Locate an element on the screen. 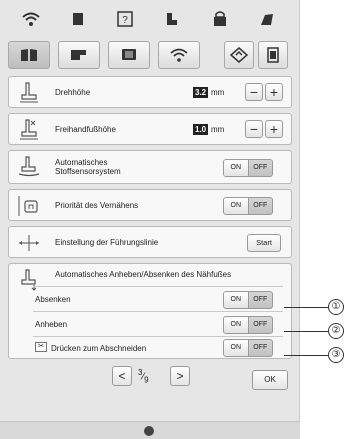 Image resolution: width=346 pixels, height=439 pixels. raise-label: Anheben is located at coordinates (51, 324).